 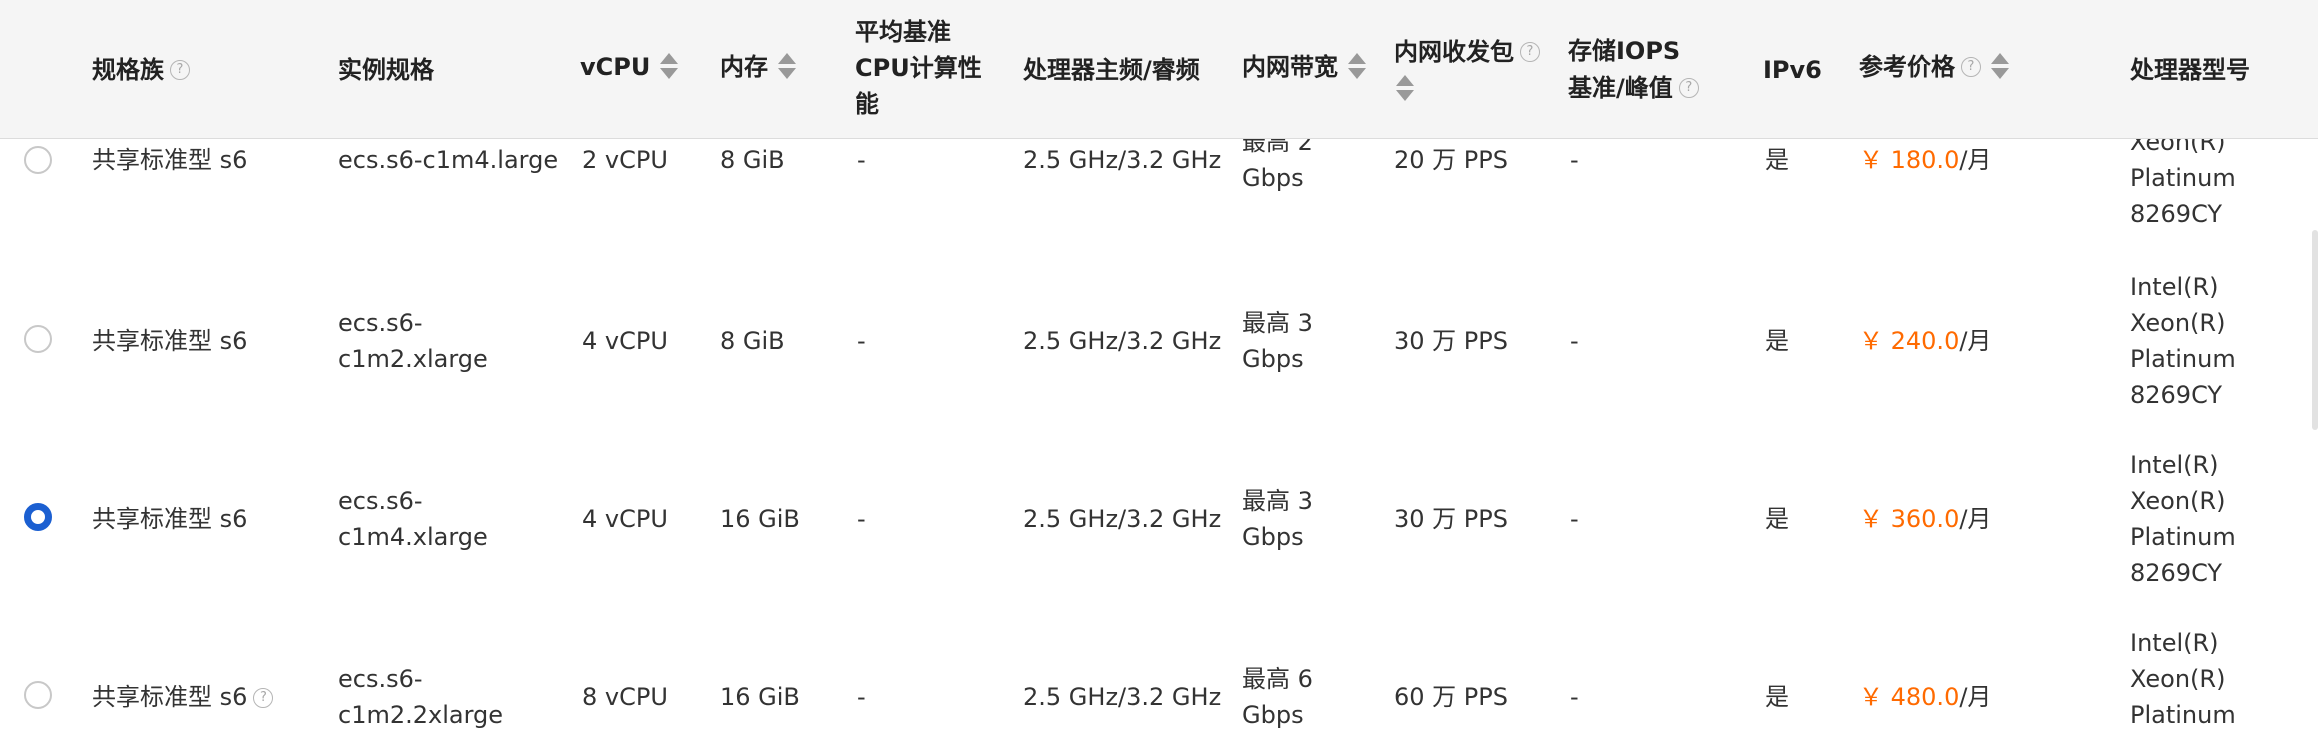 I want to click on model-line: Intel(R), so click(x=2174, y=465).